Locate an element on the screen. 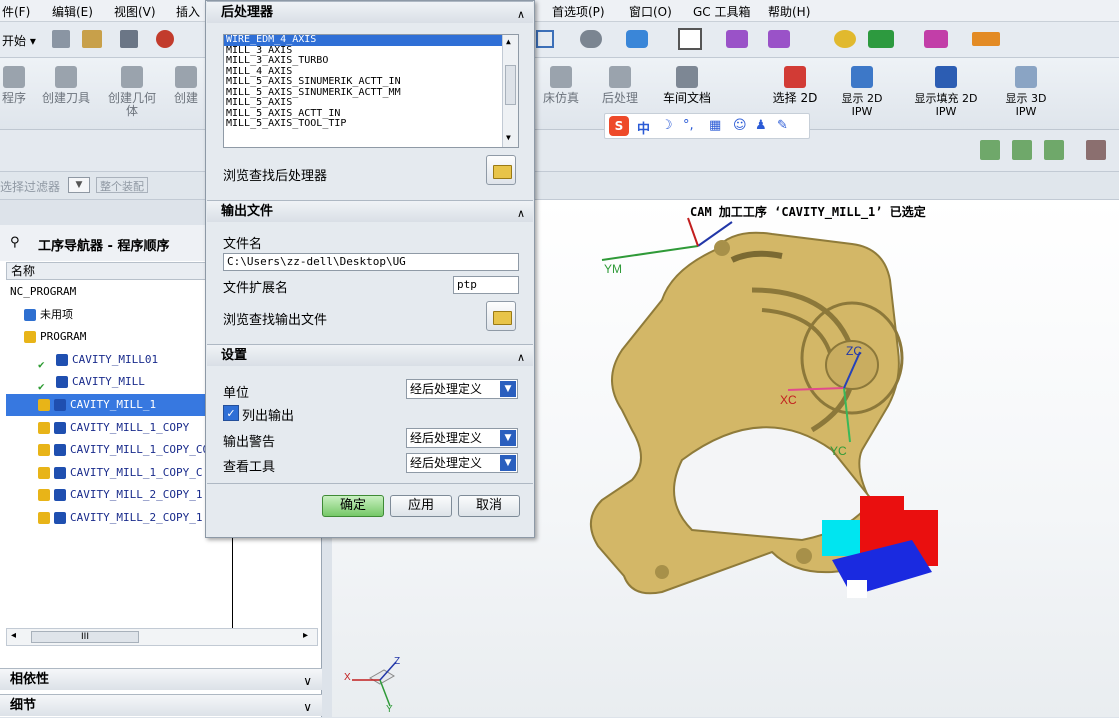  ok-button: 确定 is located at coordinates (353, 506).